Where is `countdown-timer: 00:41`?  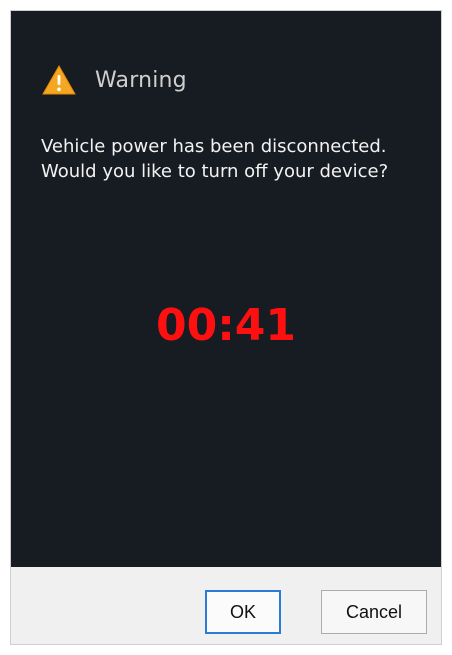
countdown-timer: 00:41 is located at coordinates (226, 325).